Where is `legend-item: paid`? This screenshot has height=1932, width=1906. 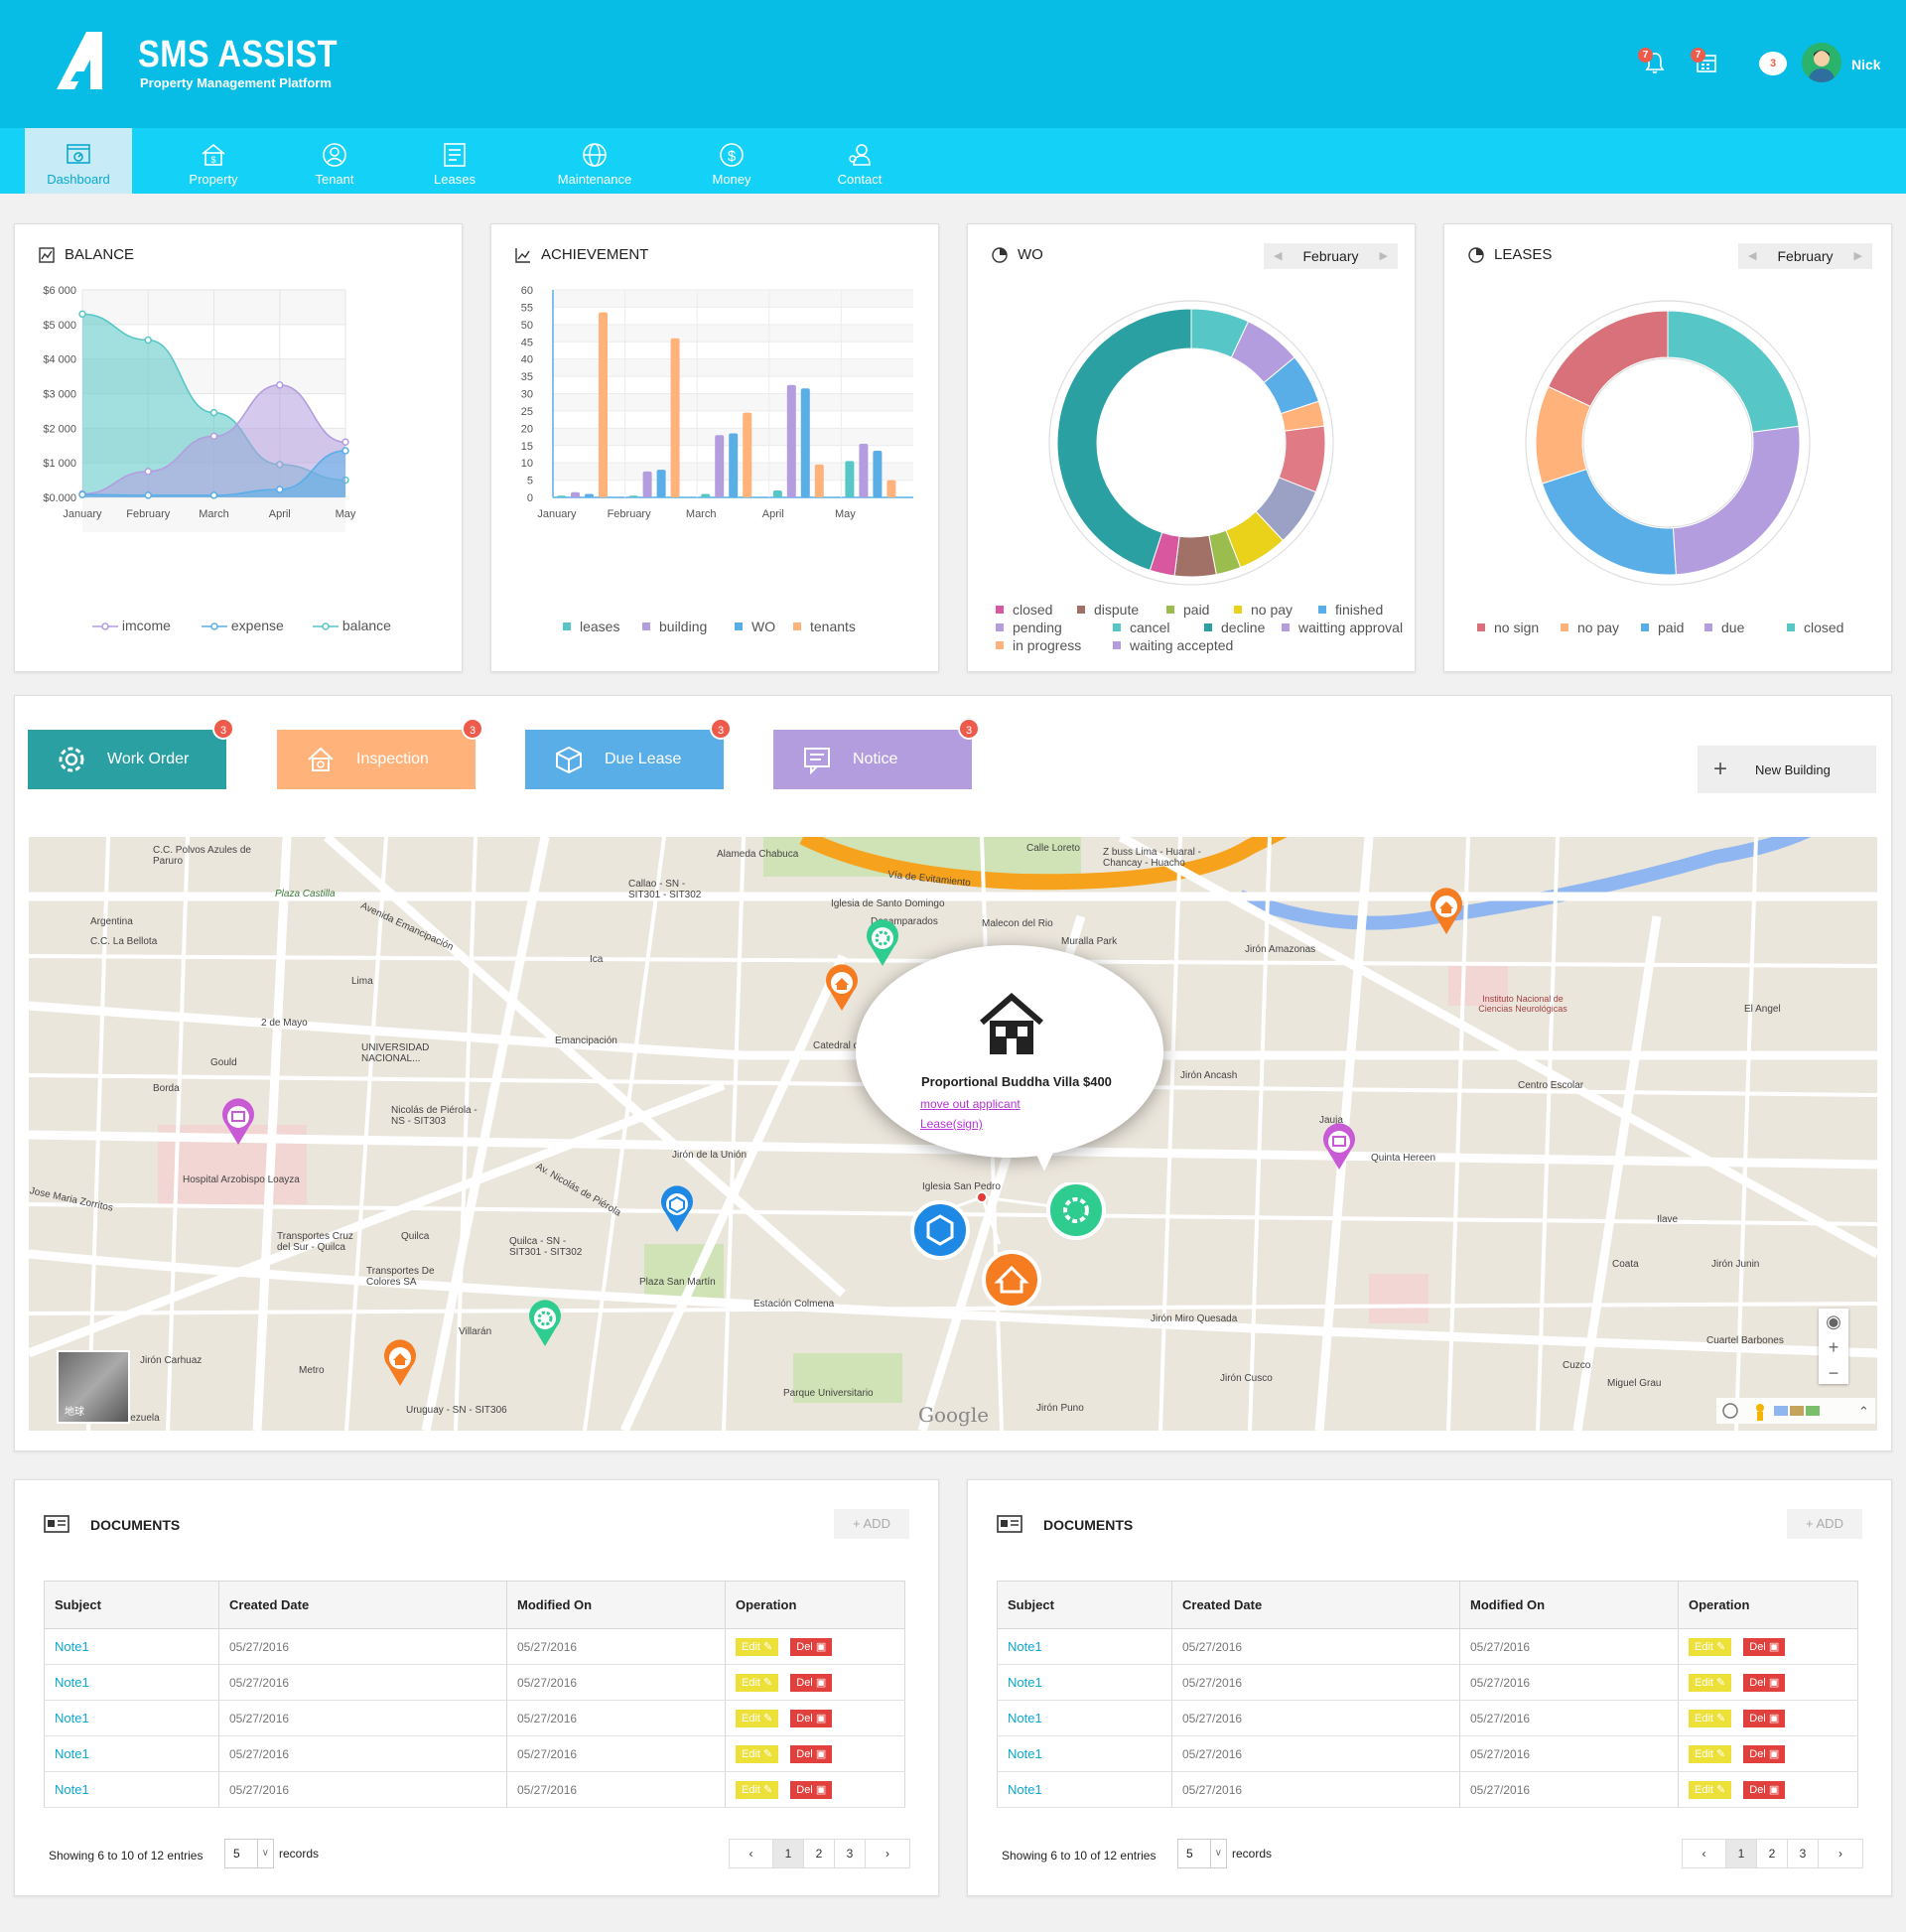
legend-item: paid is located at coordinates (1187, 610).